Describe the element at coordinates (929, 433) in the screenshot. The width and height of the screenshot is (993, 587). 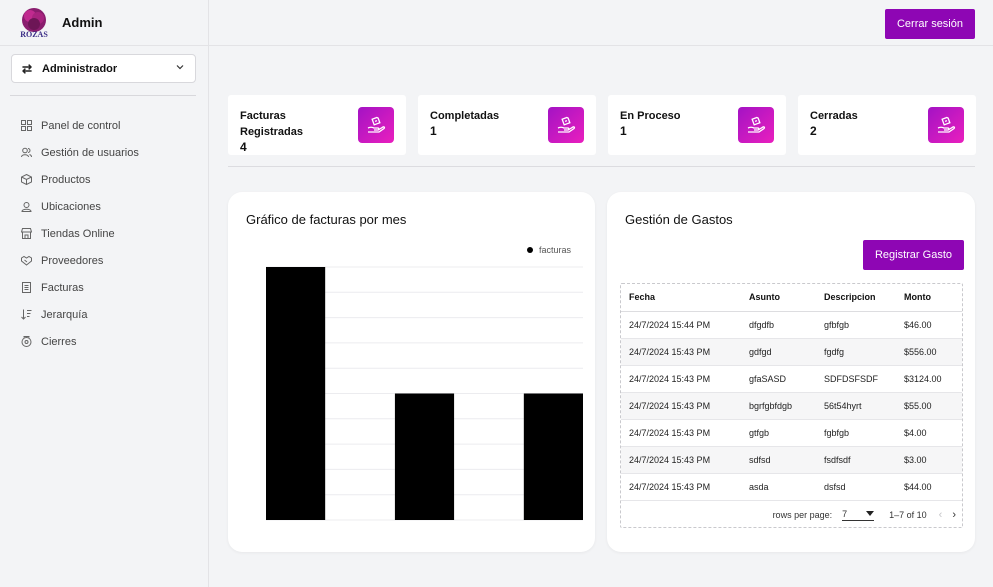
I see `cell-monto: $4.00` at that location.